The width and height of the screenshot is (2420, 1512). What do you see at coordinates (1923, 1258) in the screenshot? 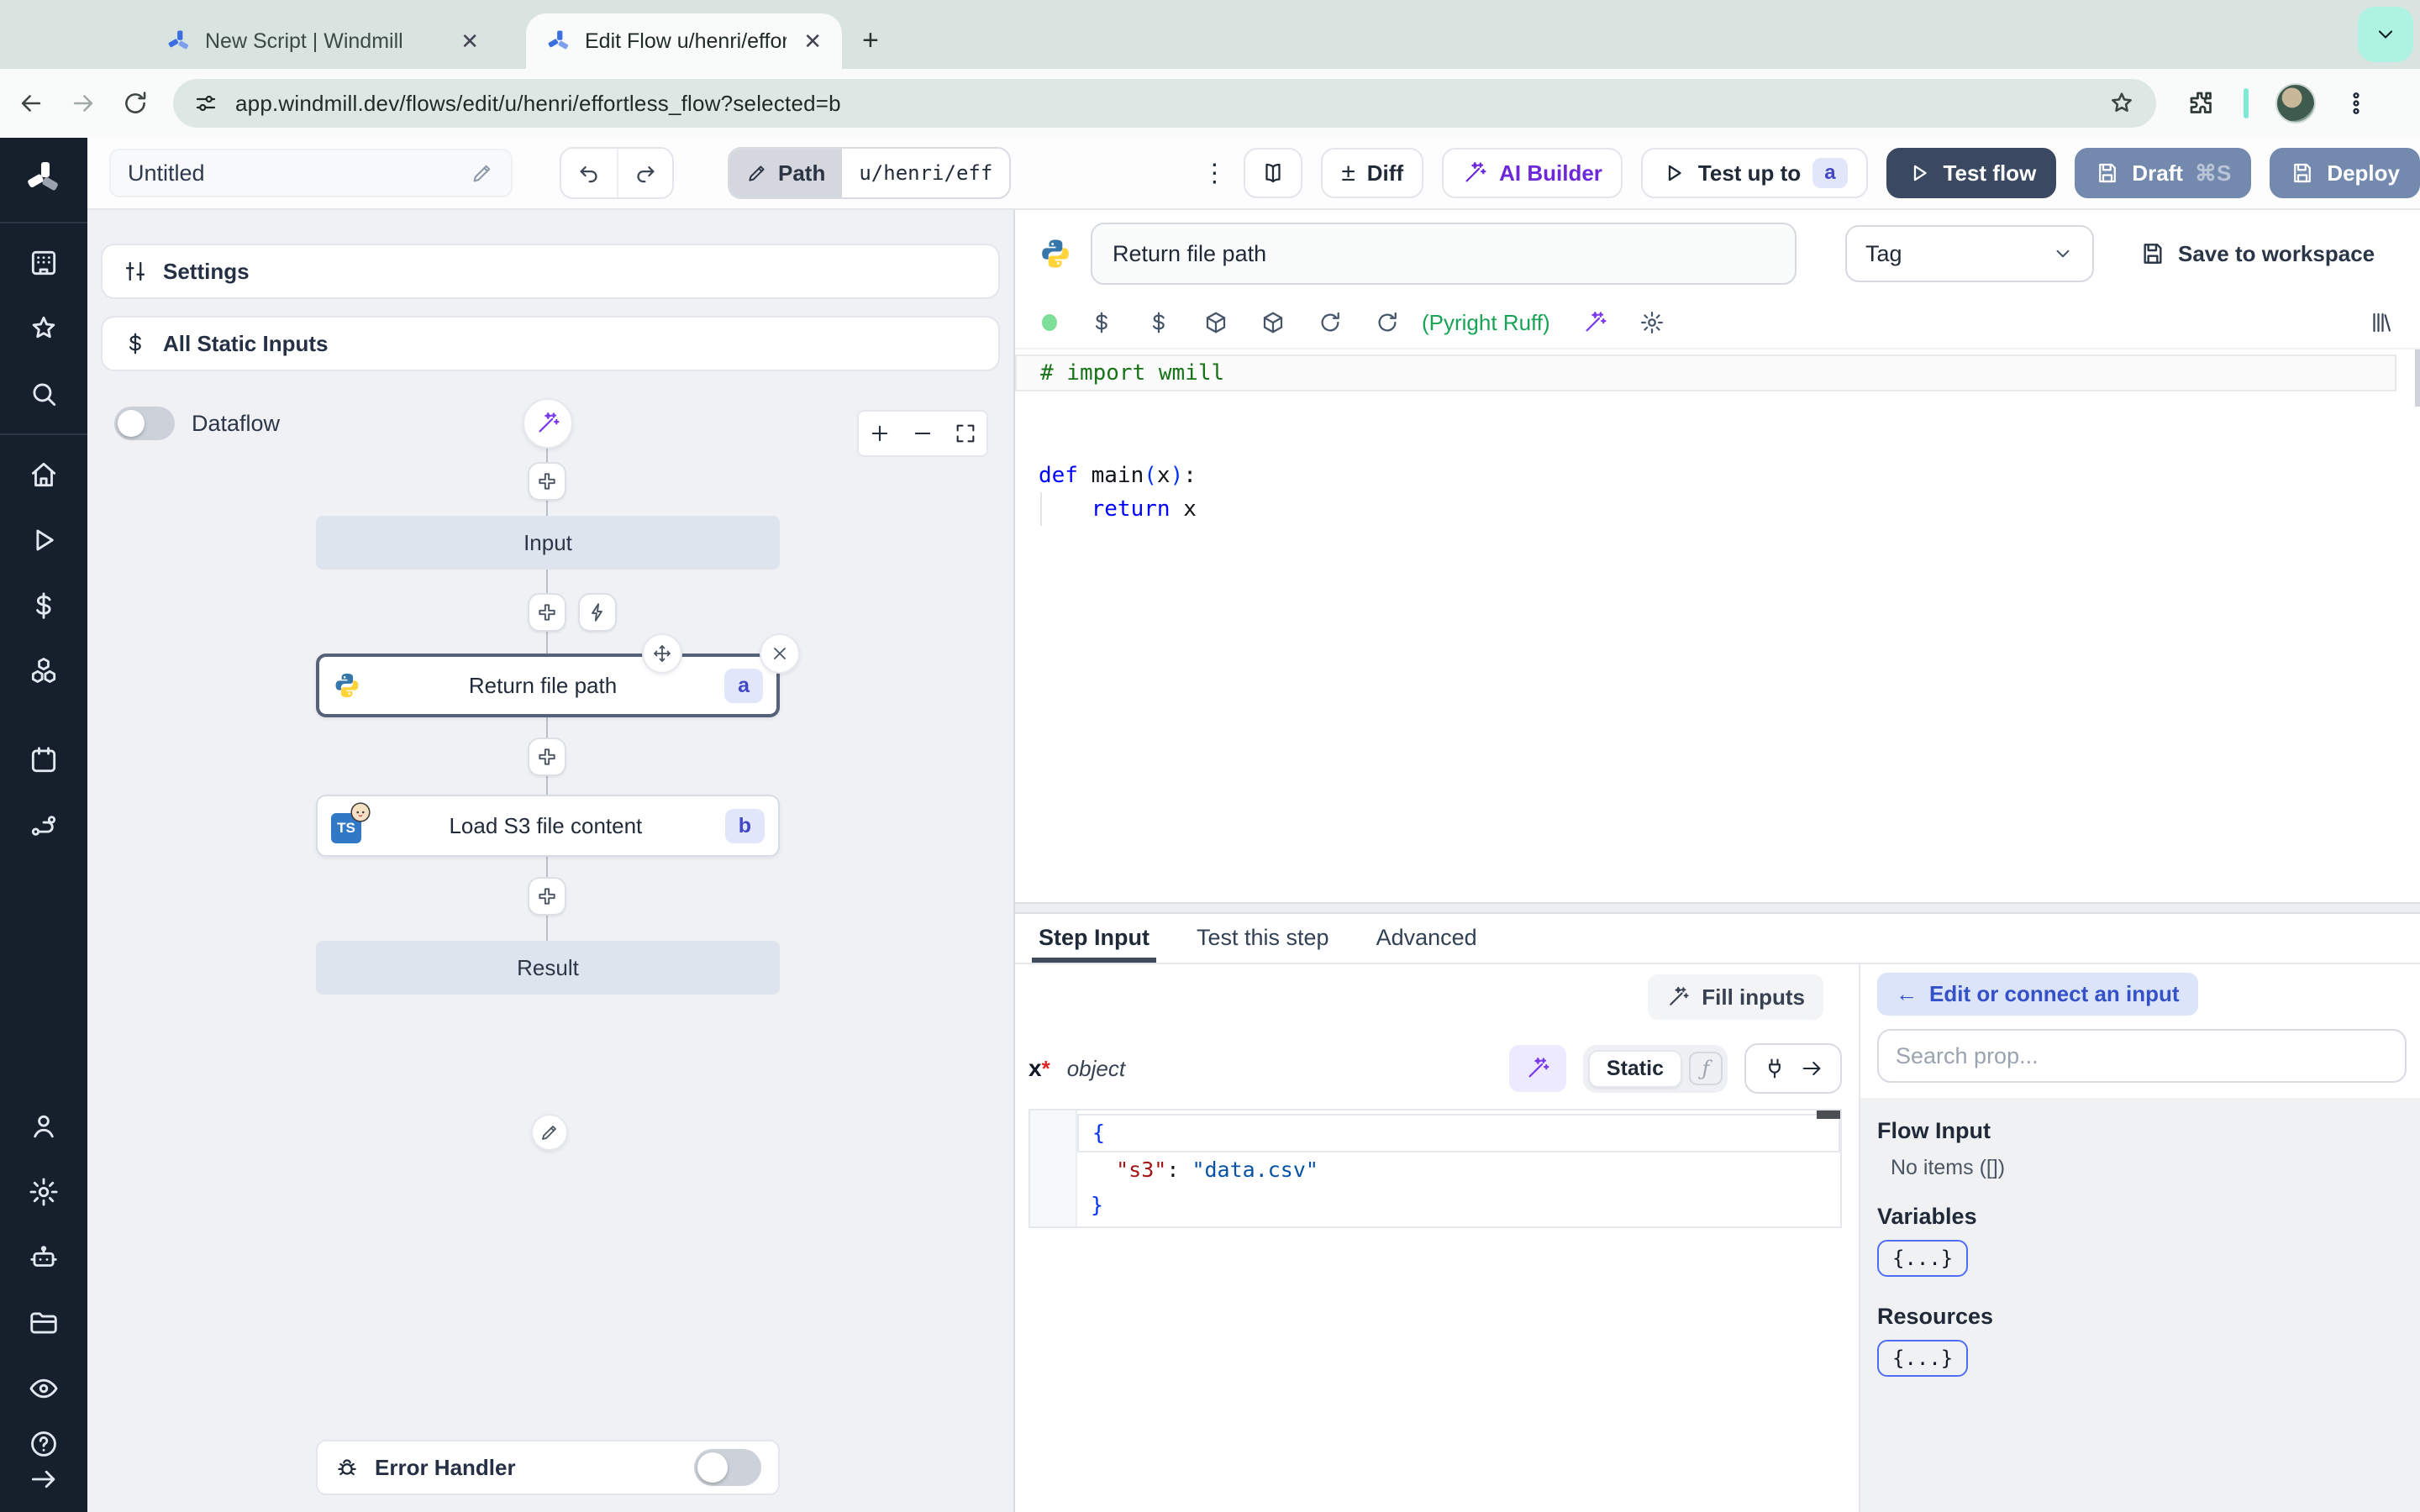
I see `variables-object-button: {...}` at bounding box center [1923, 1258].